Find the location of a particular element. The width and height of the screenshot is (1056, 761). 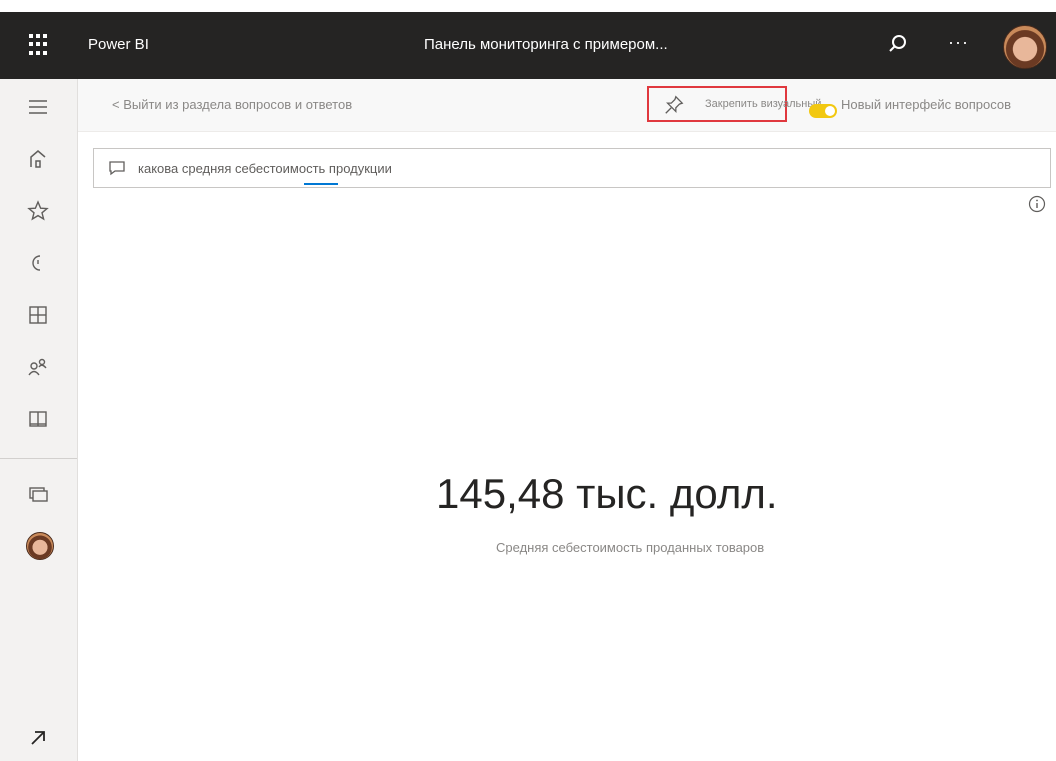

kpi-label: Средняя себестоимость проданных товаров is located at coordinates (630, 547).